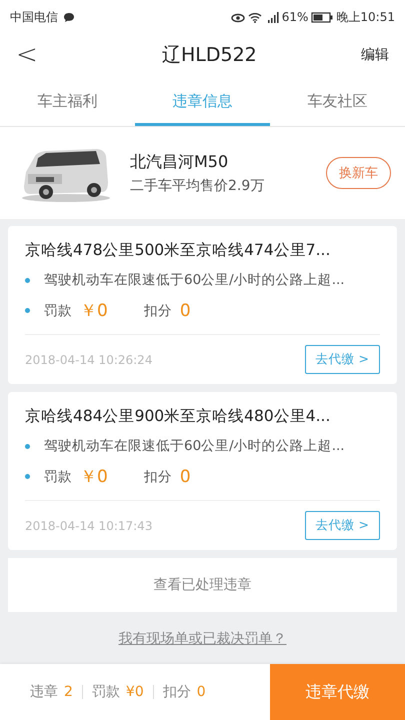 The height and width of the screenshot is (720, 405). I want to click on stat-label: 罚款, so click(106, 692).